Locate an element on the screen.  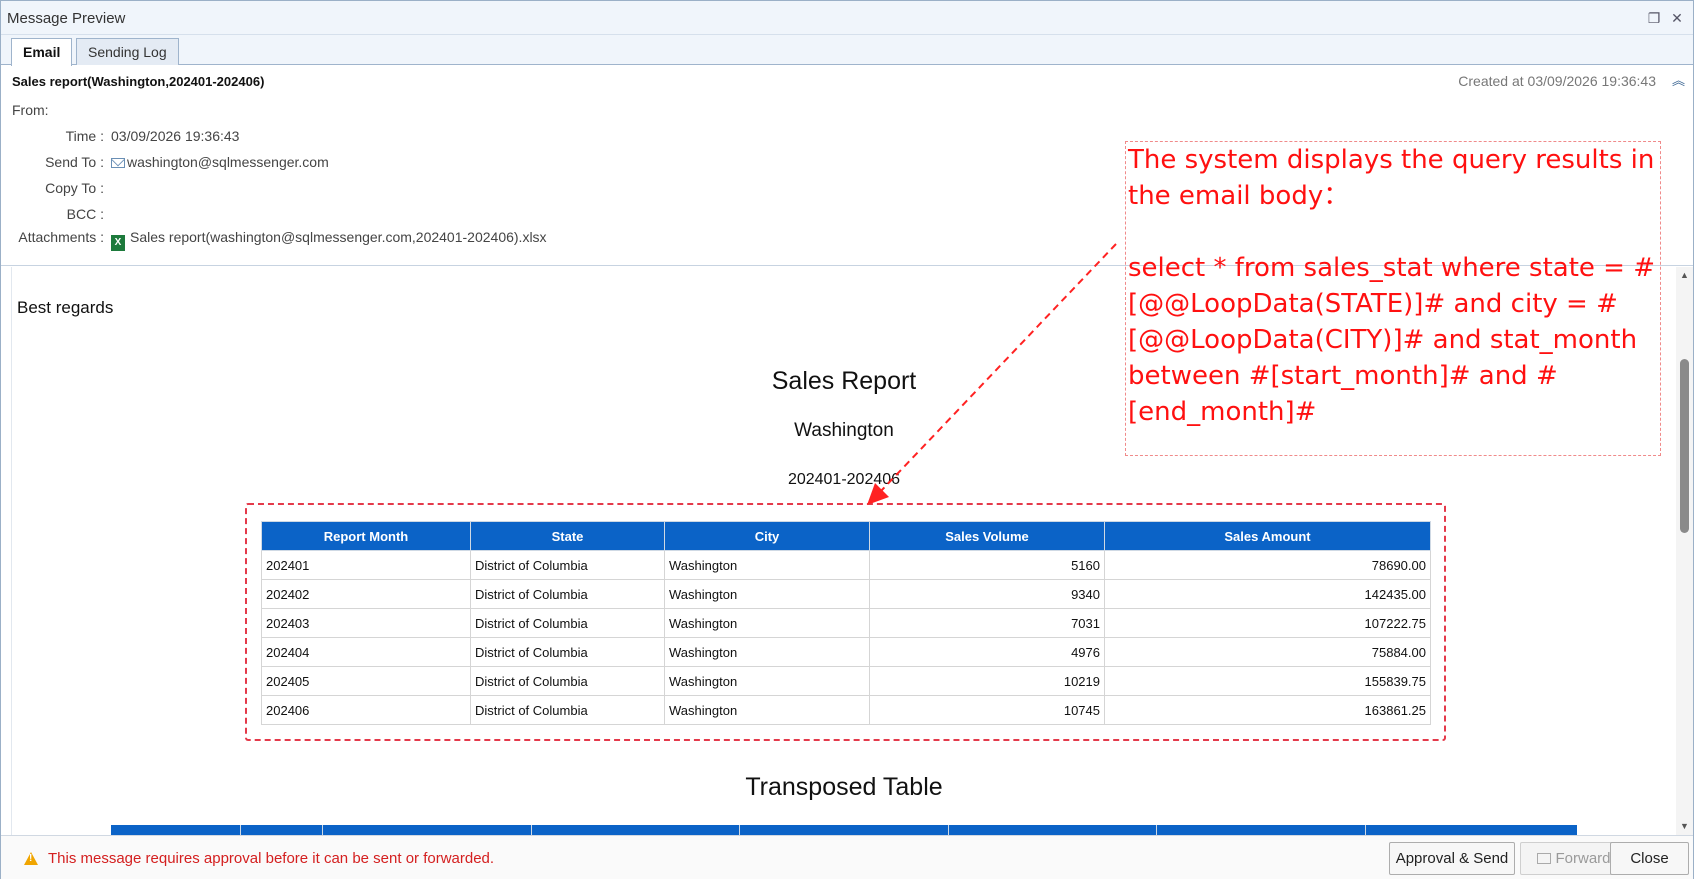
message-subject: Sales report(Washington,202401-202406) is located at coordinates (138, 81).